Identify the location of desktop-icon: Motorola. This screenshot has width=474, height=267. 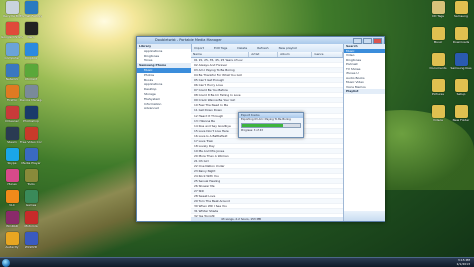
(31, 219).